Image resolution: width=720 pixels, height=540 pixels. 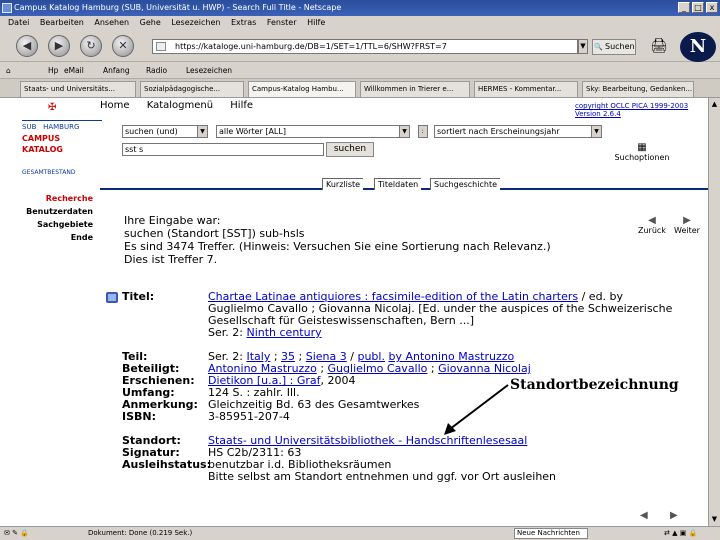 I want to click on next-button: ▶ Weiter, so click(x=687, y=225).